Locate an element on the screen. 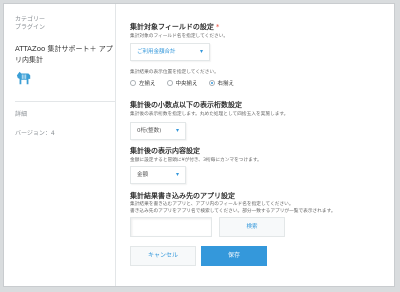 This screenshot has height=292, width=400. radio-button-selected is located at coordinates (211, 83).